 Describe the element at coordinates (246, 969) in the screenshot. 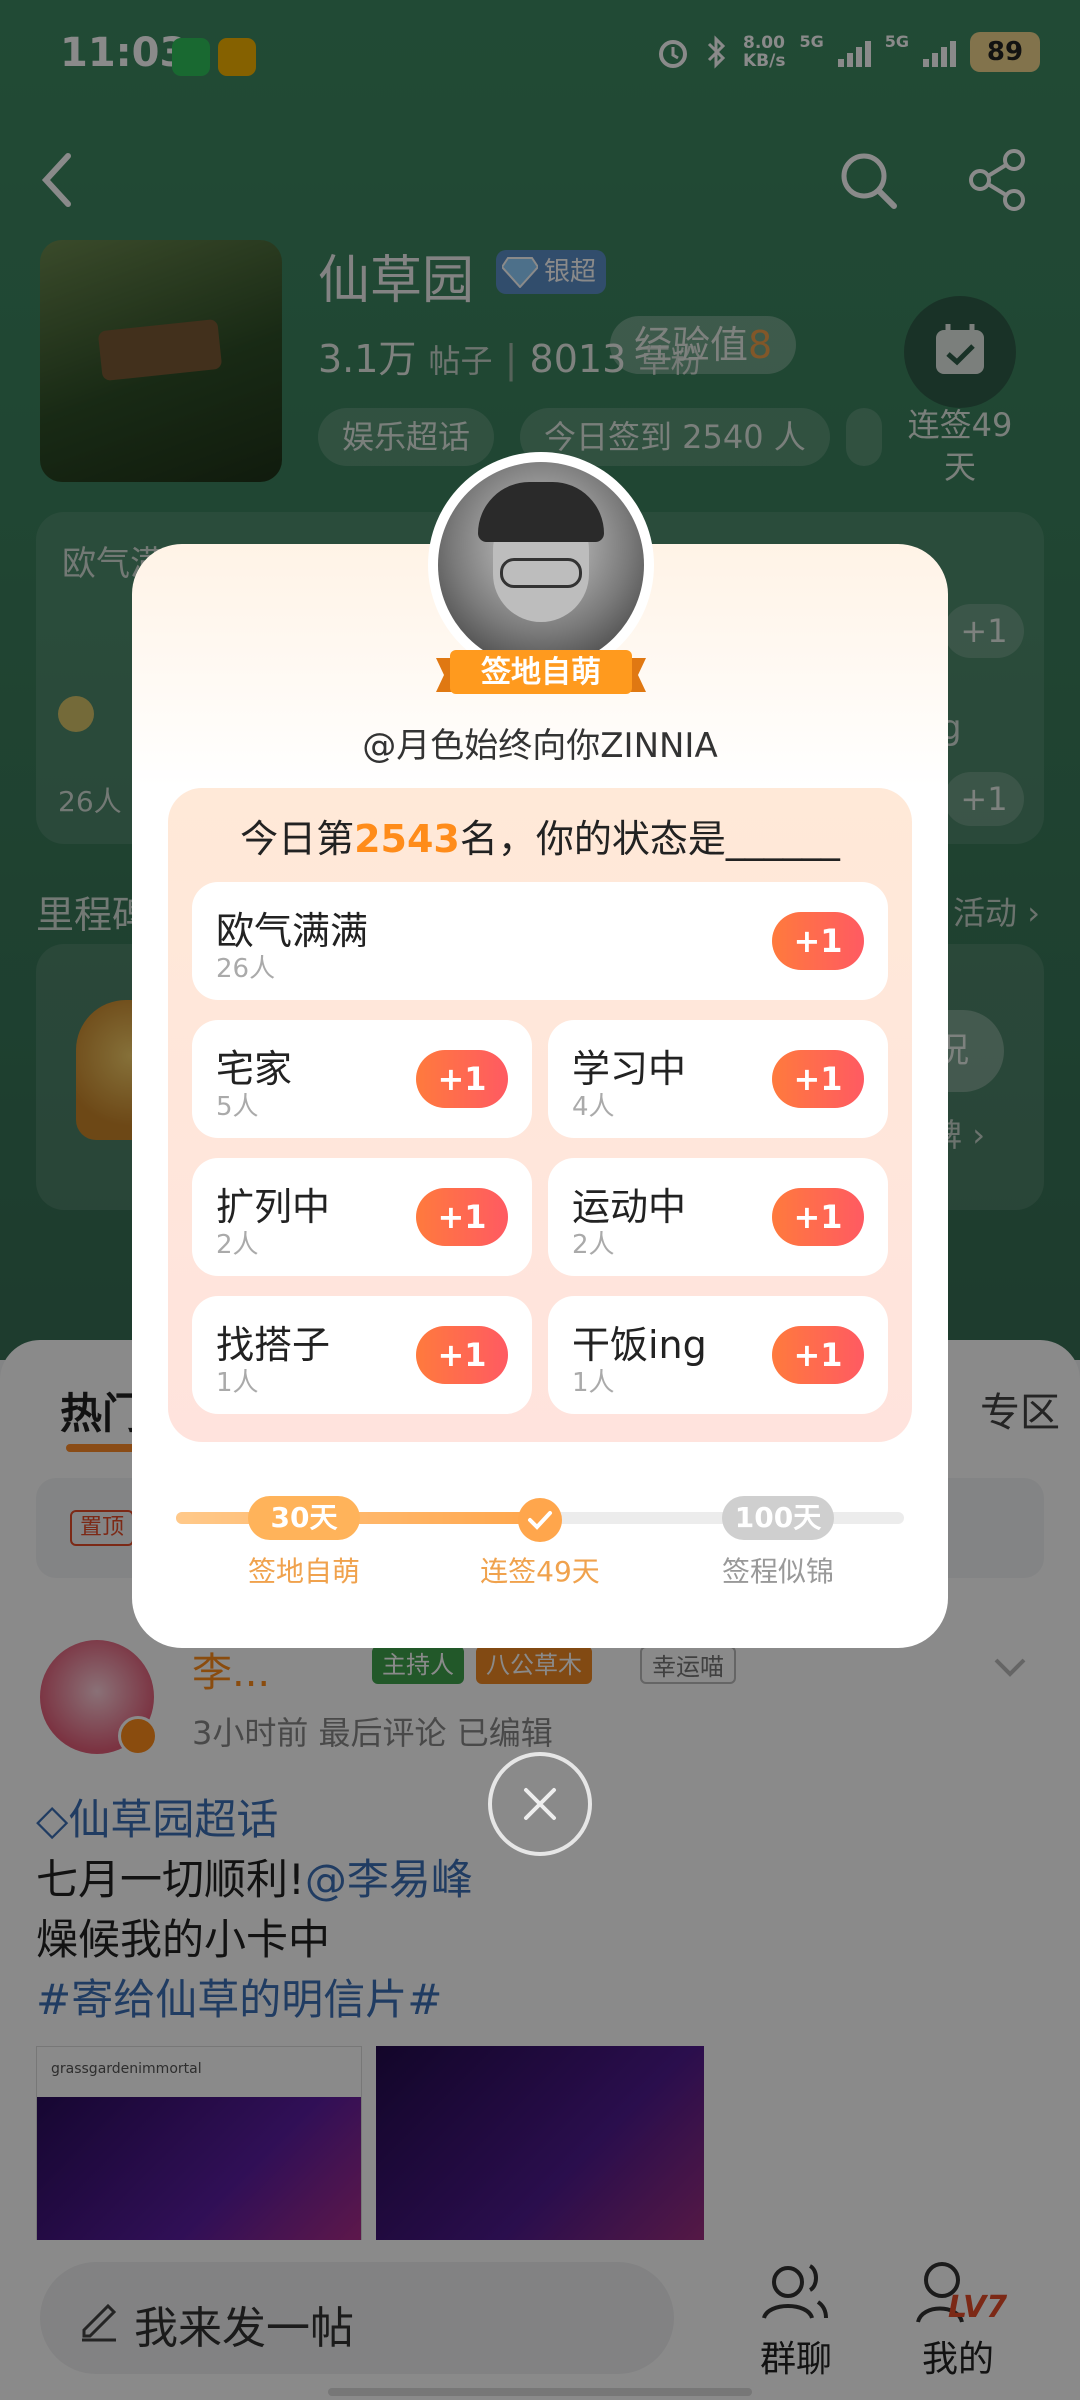

I see `option-count: 26人` at that location.